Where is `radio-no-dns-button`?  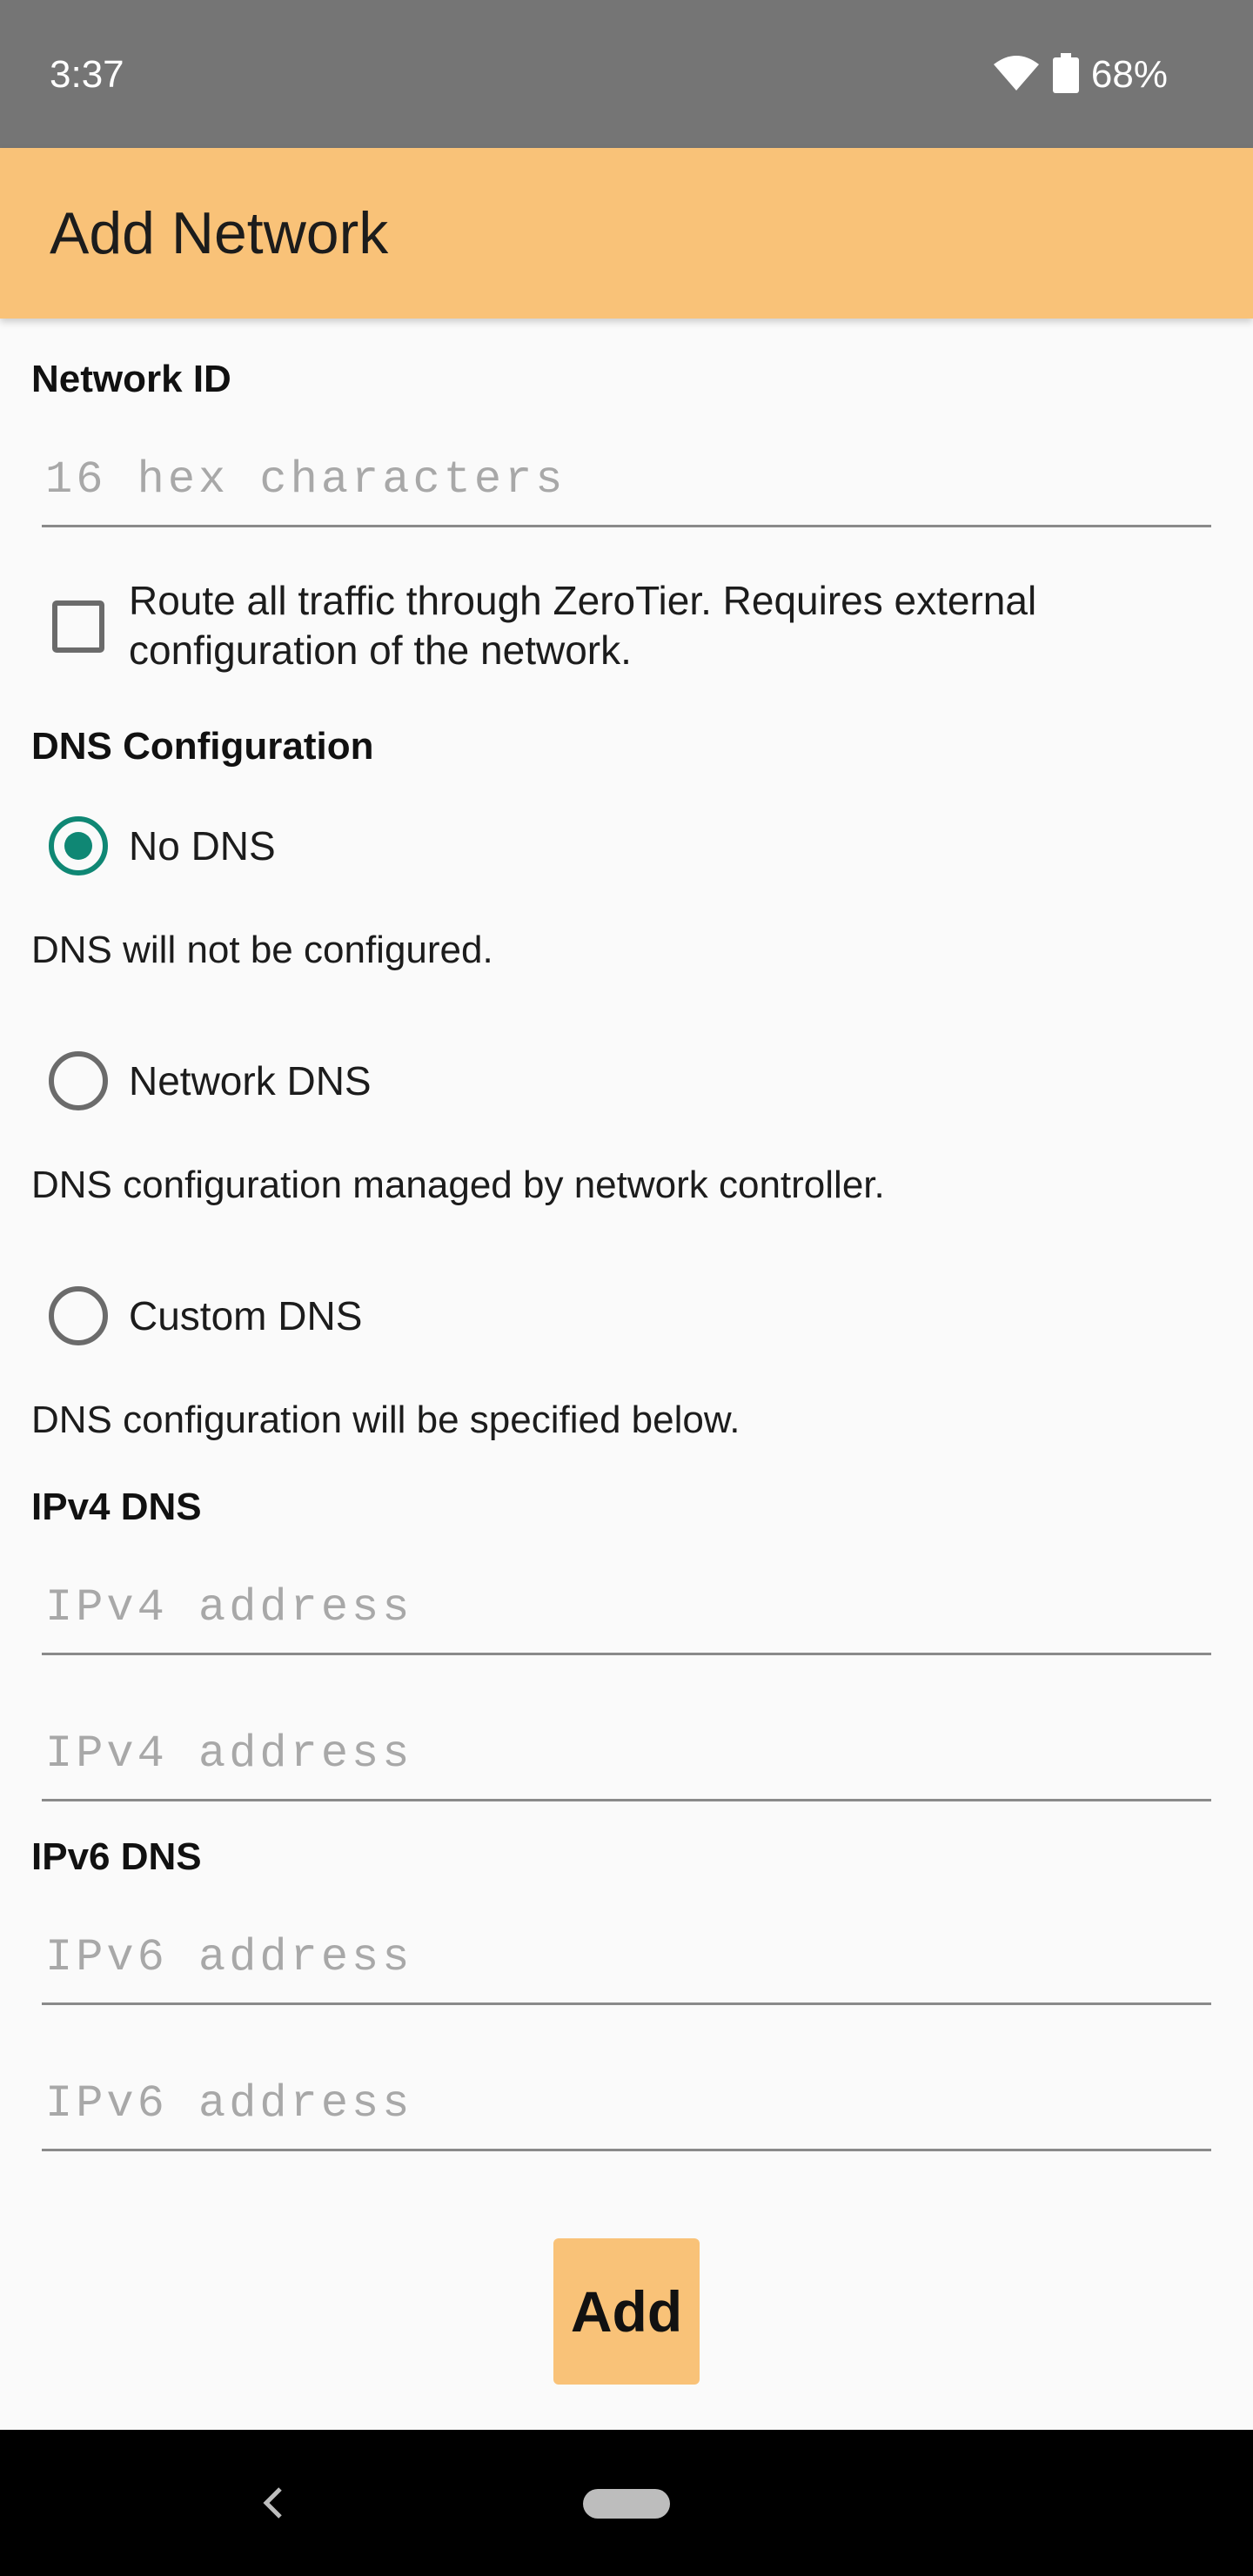
radio-no-dns-button is located at coordinates (78, 846).